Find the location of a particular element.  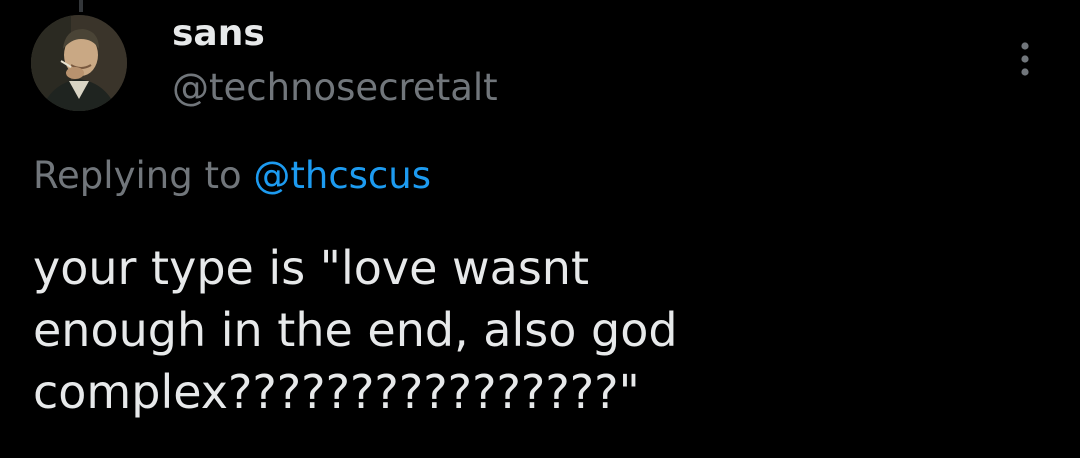

more-options-vertical-icon is located at coordinates (1025, 59).